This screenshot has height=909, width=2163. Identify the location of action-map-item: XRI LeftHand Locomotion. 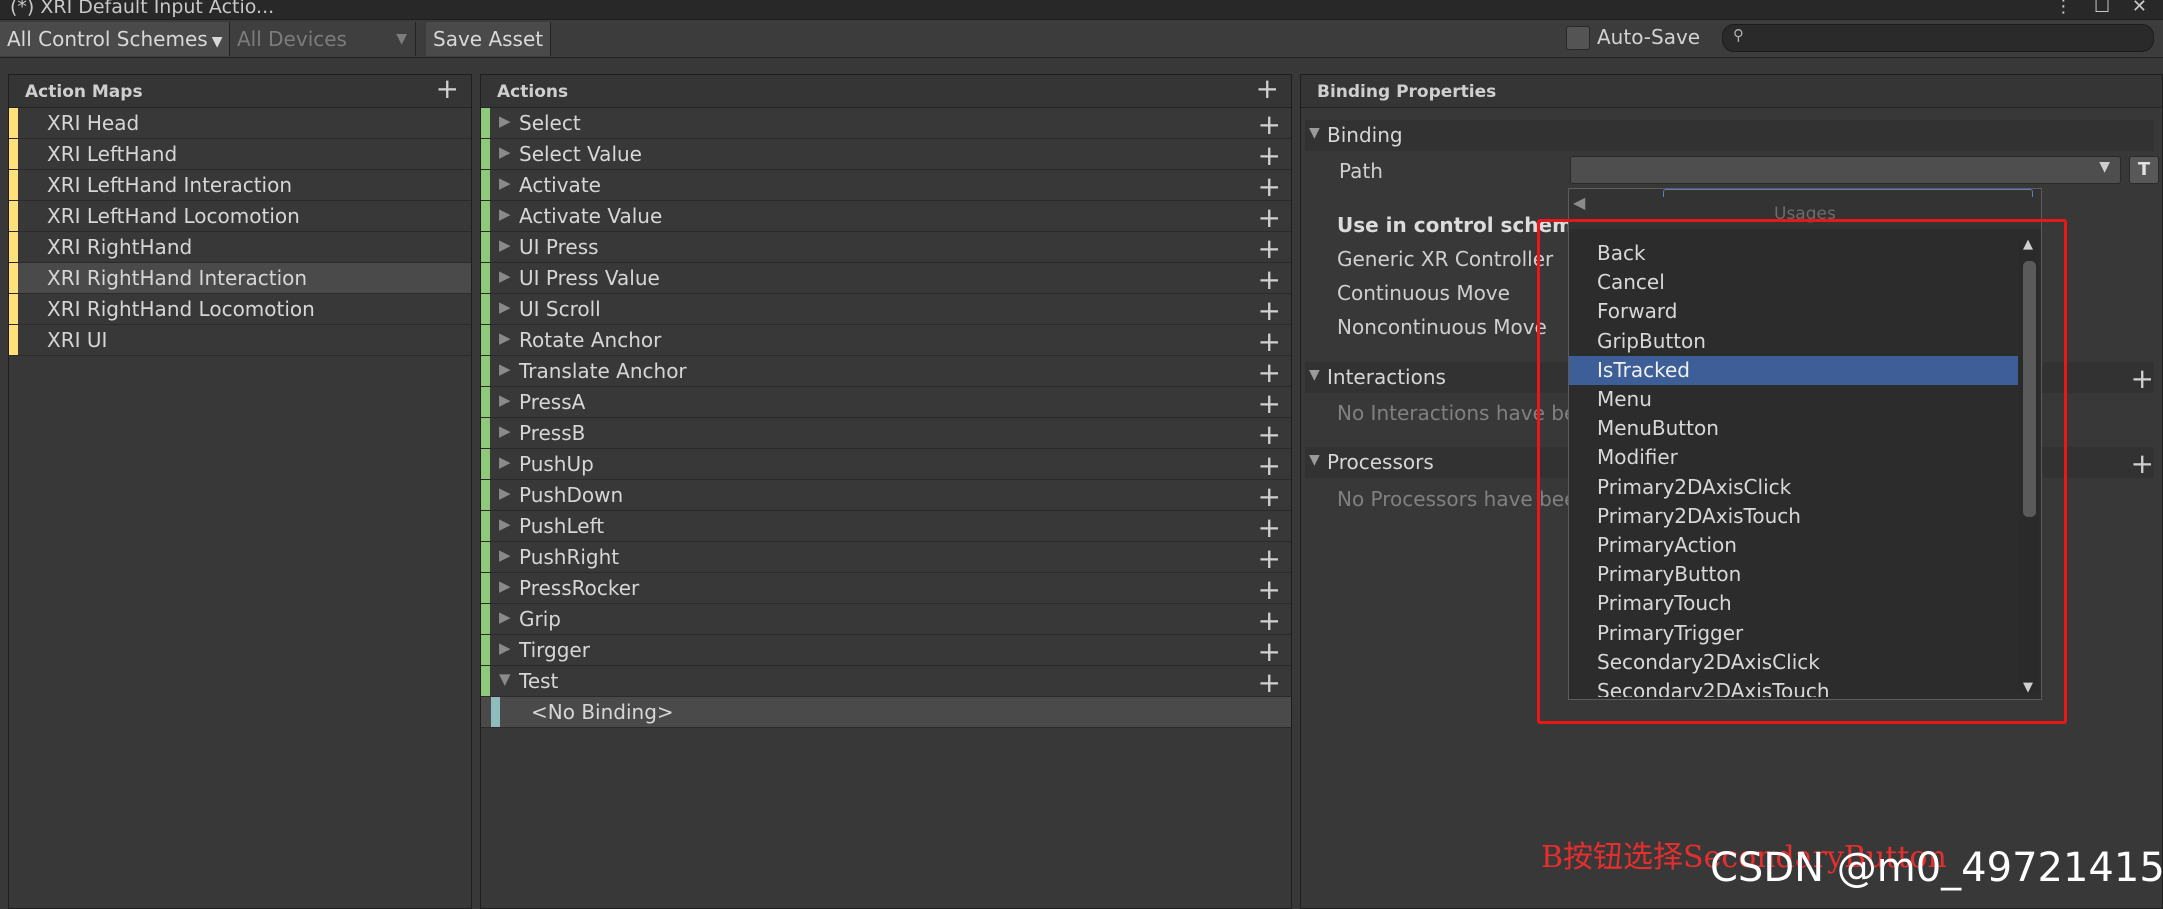
(240, 216).